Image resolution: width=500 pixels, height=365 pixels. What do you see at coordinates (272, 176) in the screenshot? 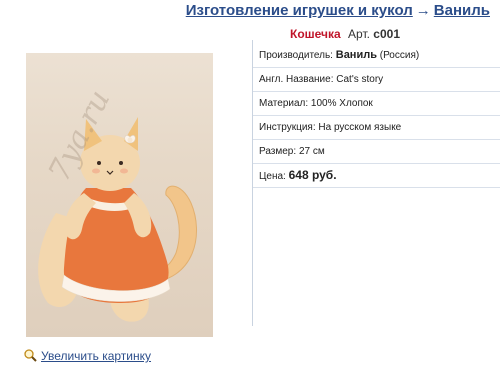
I see `price-label: Цена:` at bounding box center [272, 176].